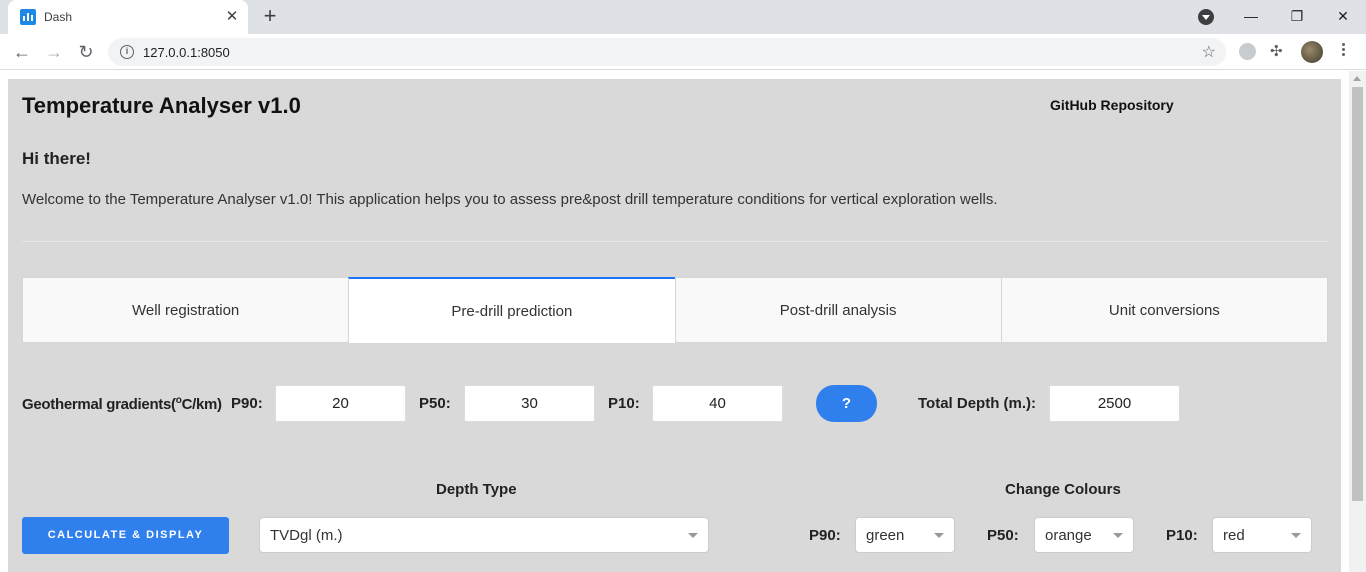  What do you see at coordinates (1164, 310) in the screenshot?
I see `tab-unit-conversions: Unit conversions` at bounding box center [1164, 310].